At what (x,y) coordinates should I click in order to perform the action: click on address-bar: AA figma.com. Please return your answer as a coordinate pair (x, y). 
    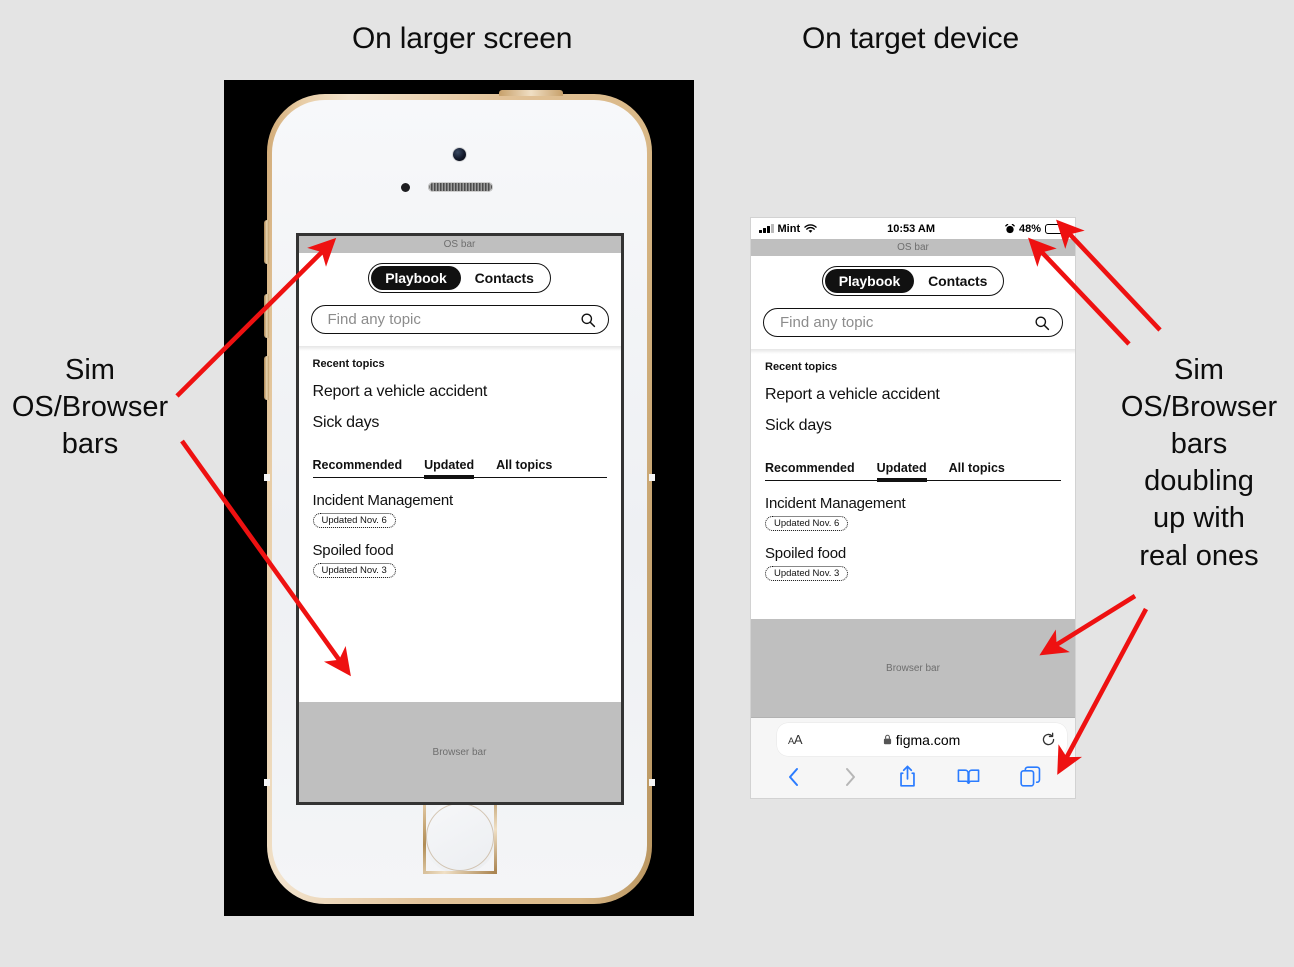
    Looking at the image, I should click on (922, 739).